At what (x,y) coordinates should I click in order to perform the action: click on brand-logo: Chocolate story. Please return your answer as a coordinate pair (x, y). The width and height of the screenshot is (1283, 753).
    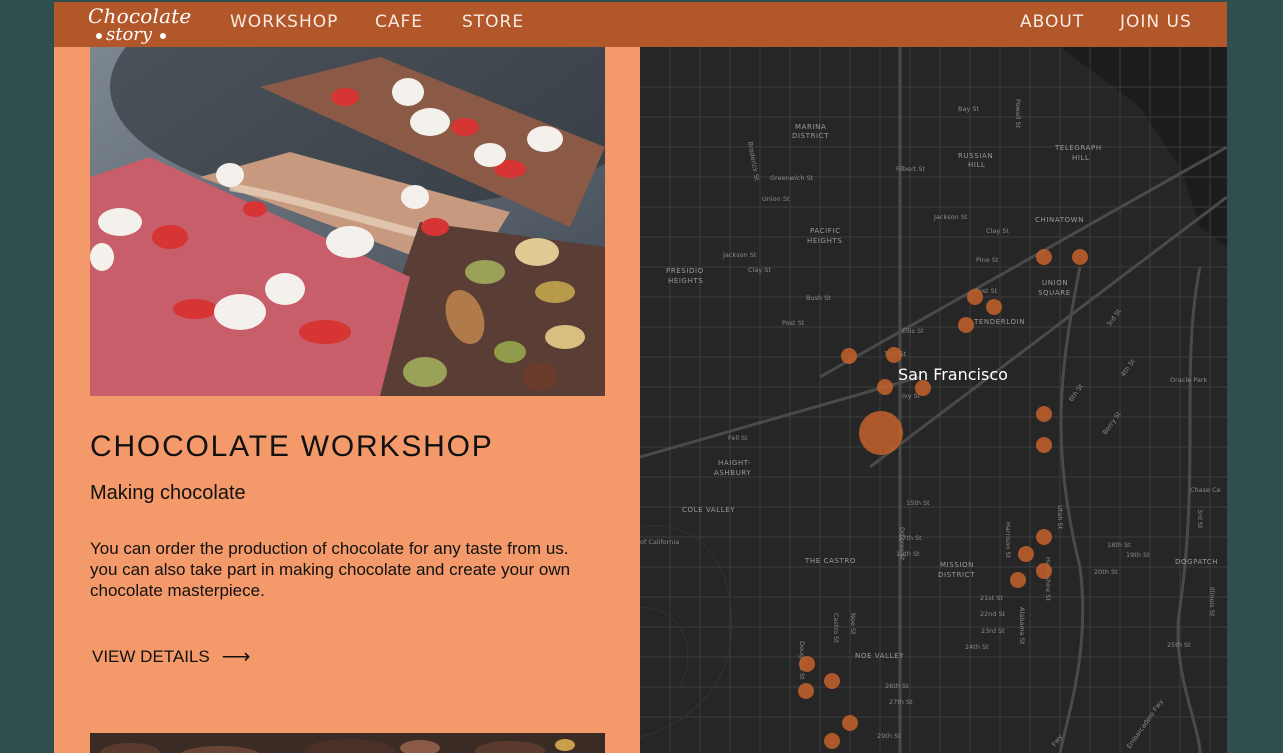
    Looking at the image, I should click on (138, 25).